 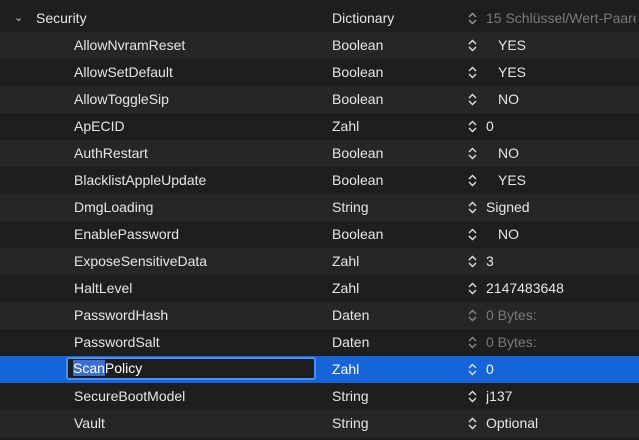 What do you see at coordinates (191, 368) in the screenshot?
I see `key-edit-field: ScanPolicy` at bounding box center [191, 368].